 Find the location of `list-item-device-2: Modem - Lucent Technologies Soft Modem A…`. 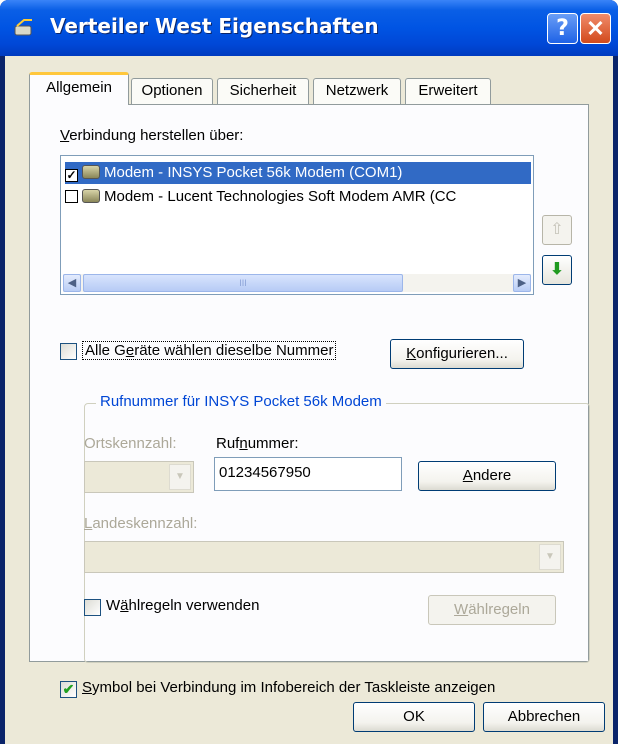

list-item-device-2: Modem - Lucent Technologies Soft Modem A… is located at coordinates (298, 197).